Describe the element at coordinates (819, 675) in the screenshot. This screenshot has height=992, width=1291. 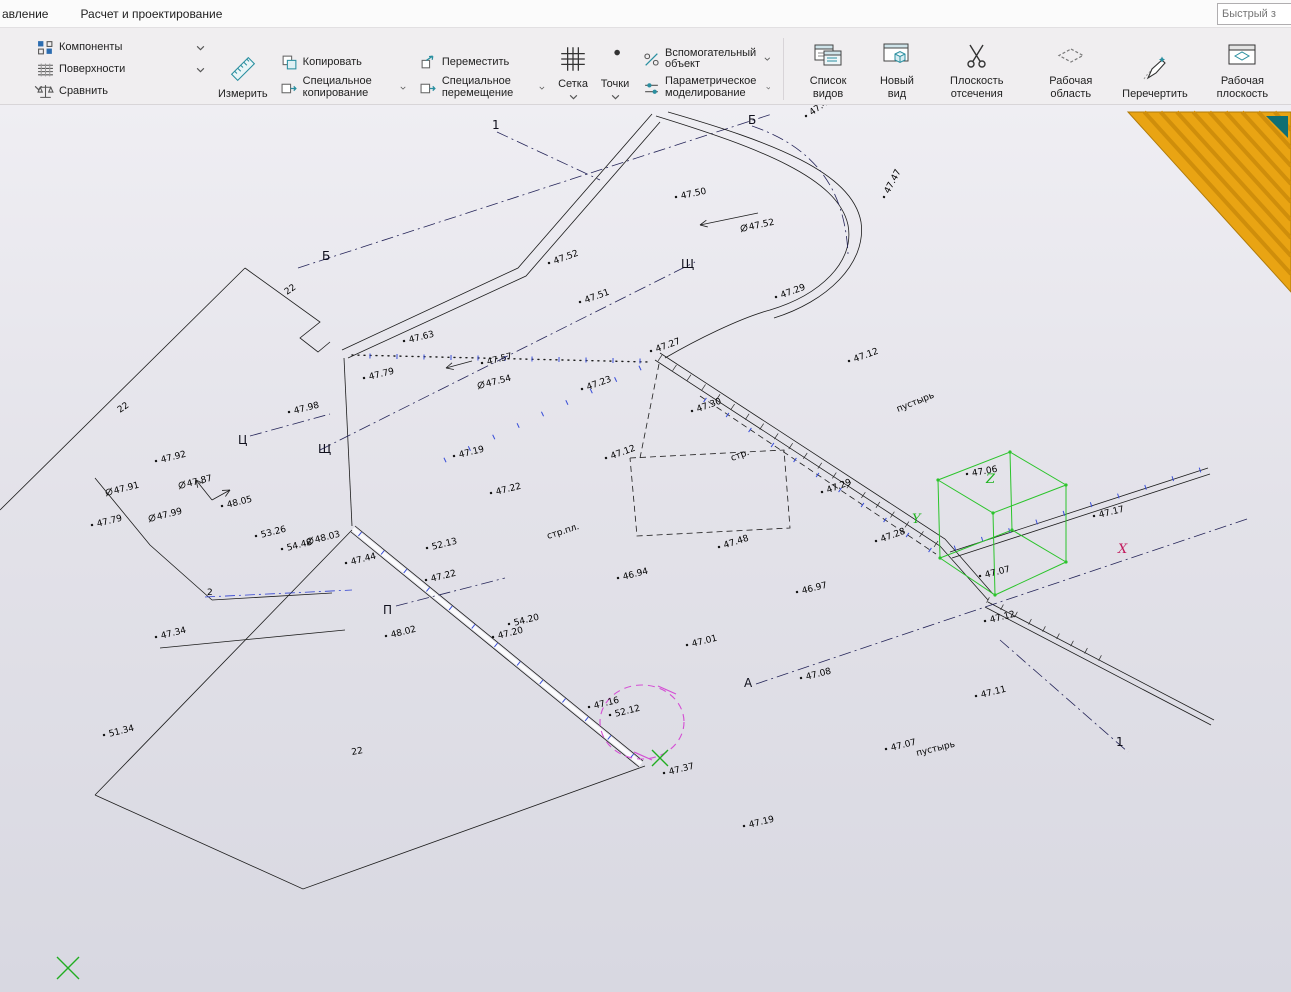
I see `elevation-label: 47.08` at that location.